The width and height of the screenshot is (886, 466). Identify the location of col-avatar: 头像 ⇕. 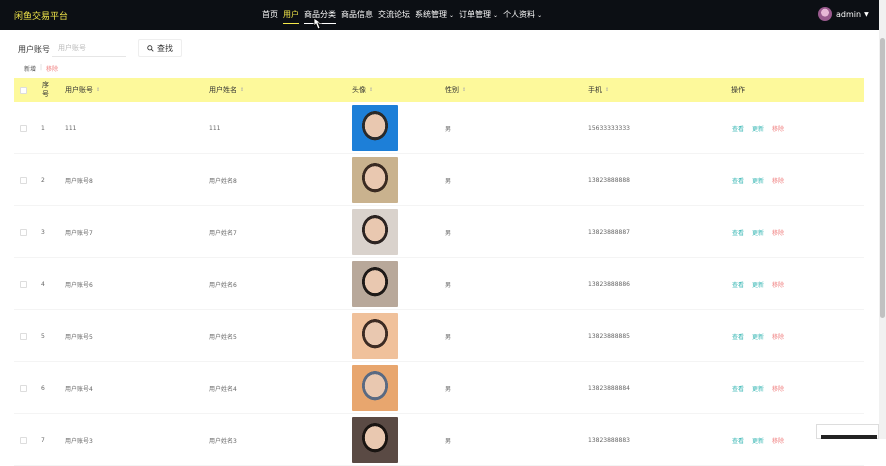
(362, 90).